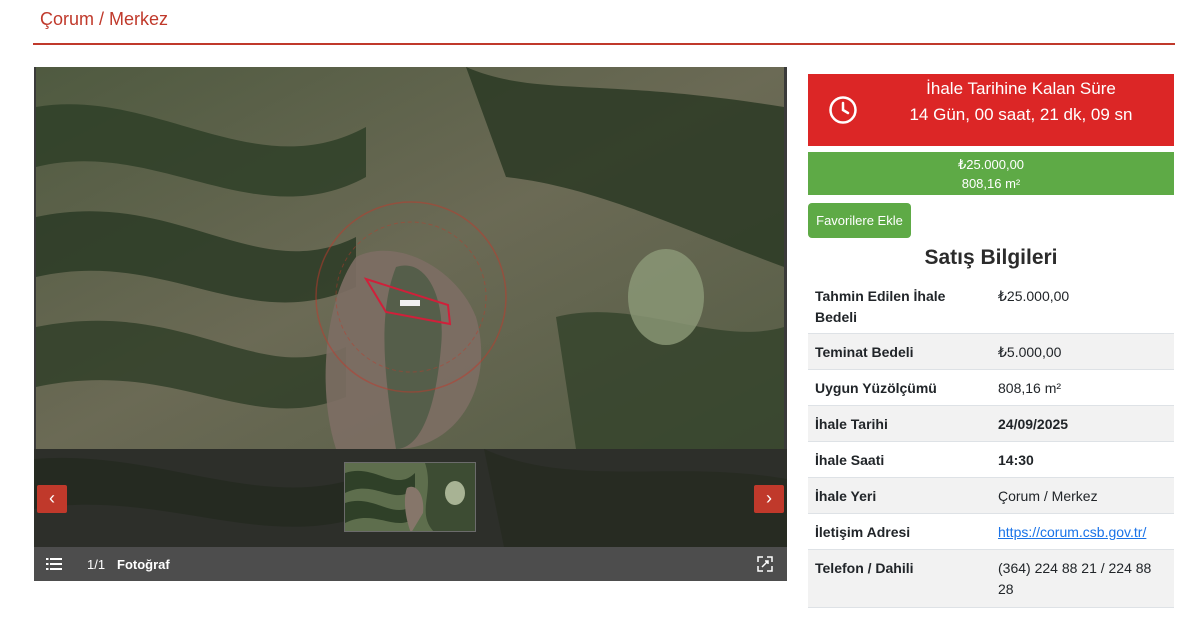  What do you see at coordinates (1021, 114) in the screenshot?
I see `countdown-value: 14 Gün, 00 saat, 21 dk, 09 sn` at bounding box center [1021, 114].